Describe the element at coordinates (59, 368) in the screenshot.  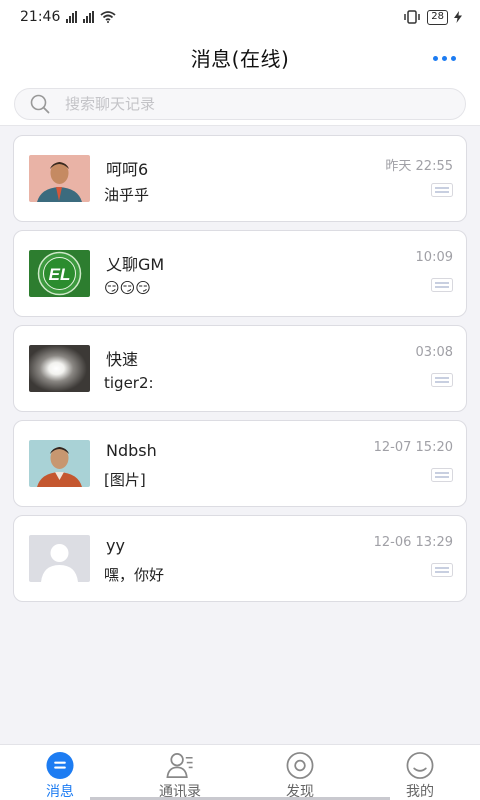
I see `light-photo-avatar` at that location.